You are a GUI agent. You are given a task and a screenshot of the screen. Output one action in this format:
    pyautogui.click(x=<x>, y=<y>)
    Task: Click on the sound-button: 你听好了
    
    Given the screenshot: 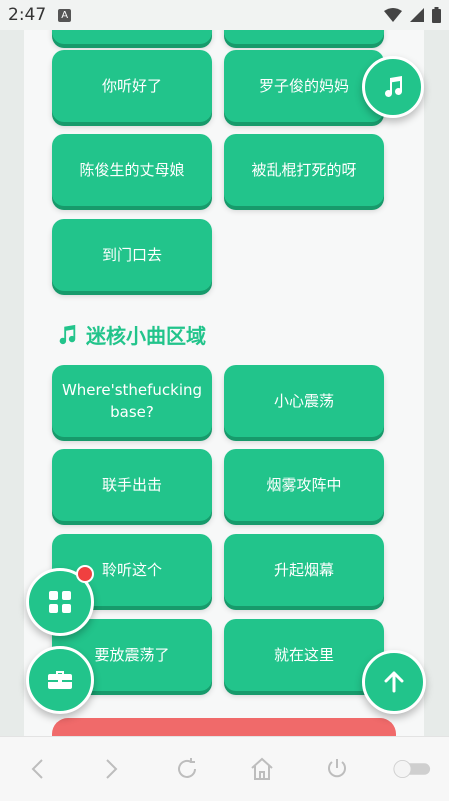 What is the action you would take?
    pyautogui.click(x=132, y=86)
    